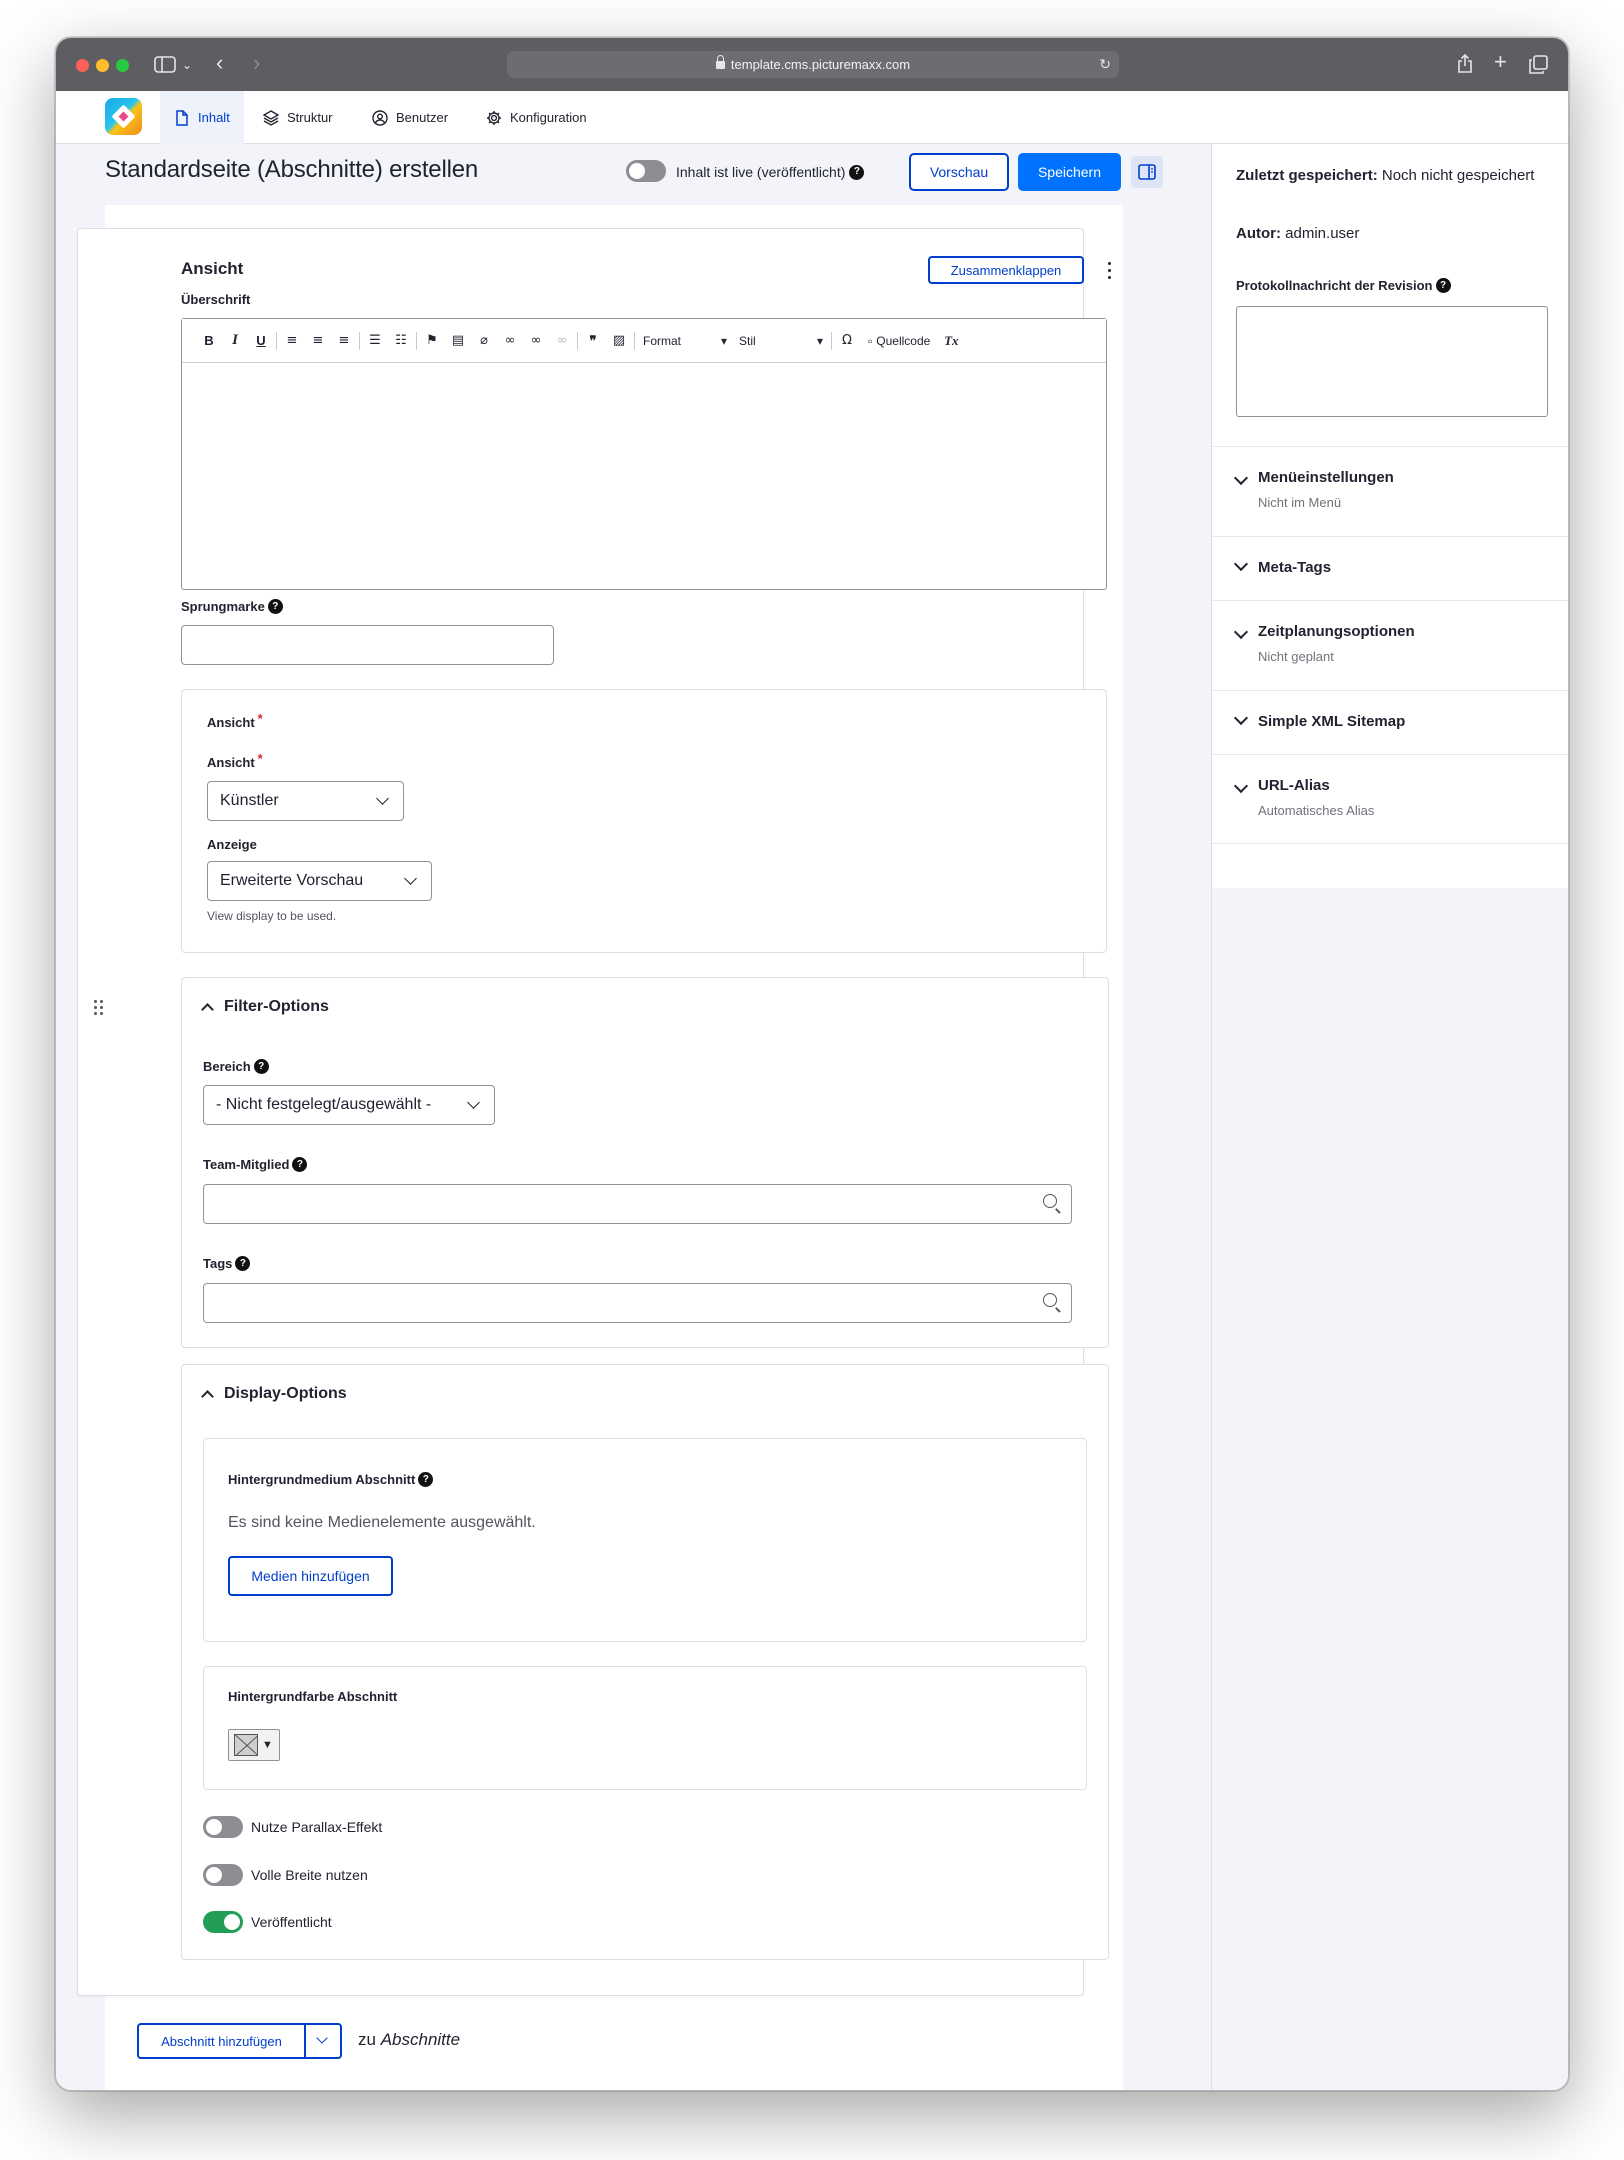 This screenshot has height=2160, width=1624. I want to click on parallax-toggle, so click(223, 1827).